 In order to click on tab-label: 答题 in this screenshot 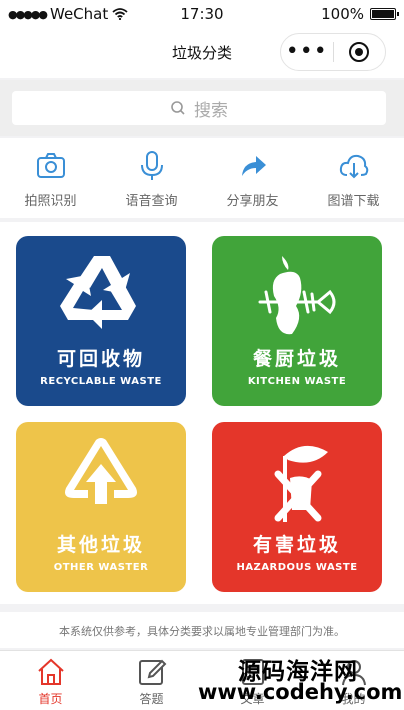, I will do `click(151, 699)`.